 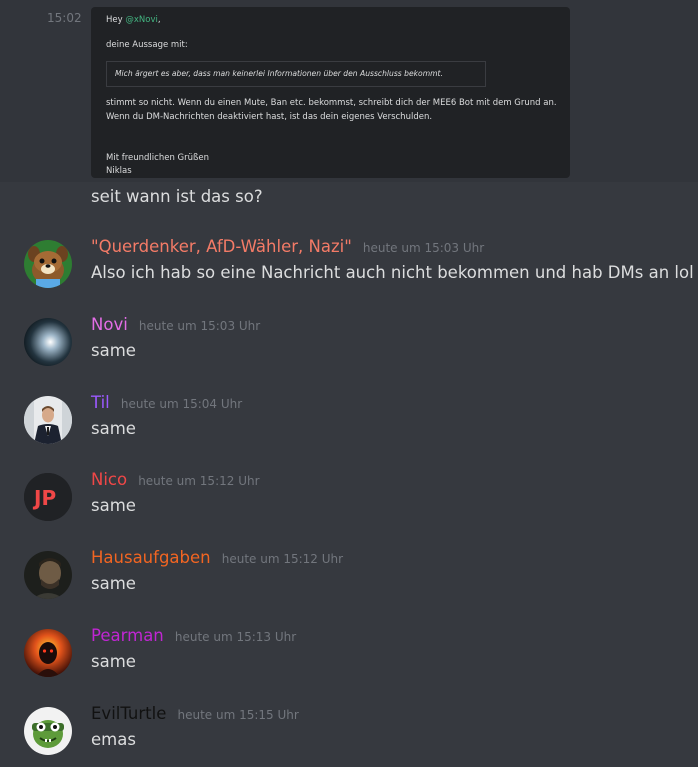 I want to click on username: Pearman, so click(x=127, y=635).